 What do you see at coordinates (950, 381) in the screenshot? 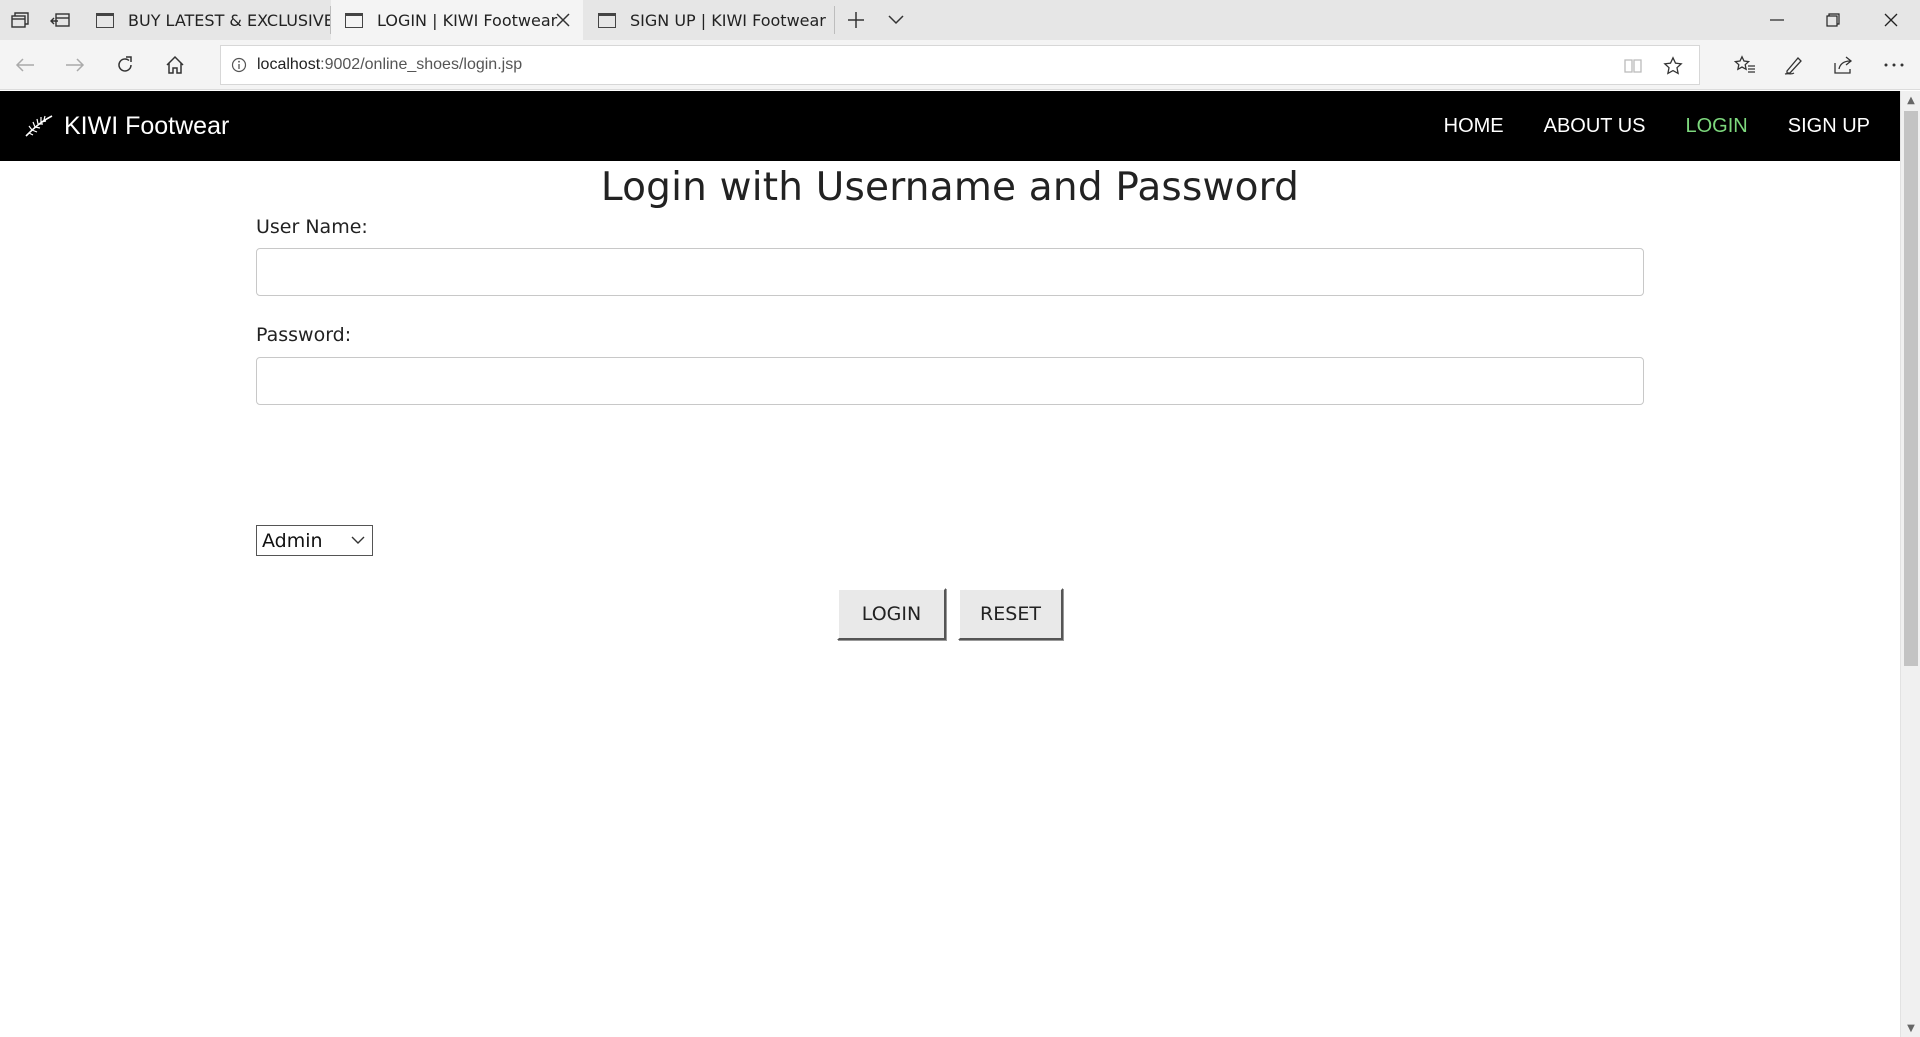
I see `password-input` at bounding box center [950, 381].